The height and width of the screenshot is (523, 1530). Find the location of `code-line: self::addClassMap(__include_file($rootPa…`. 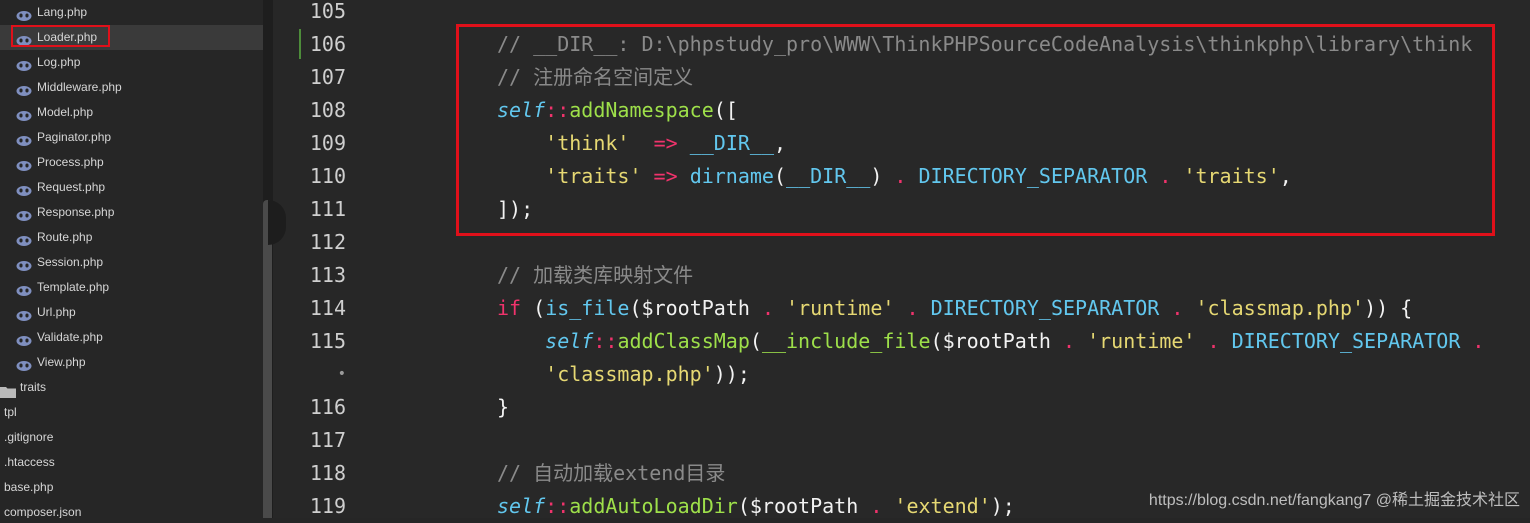

code-line: self::addClassMap(__include_file($rootPa… is located at coordinates (990, 341).